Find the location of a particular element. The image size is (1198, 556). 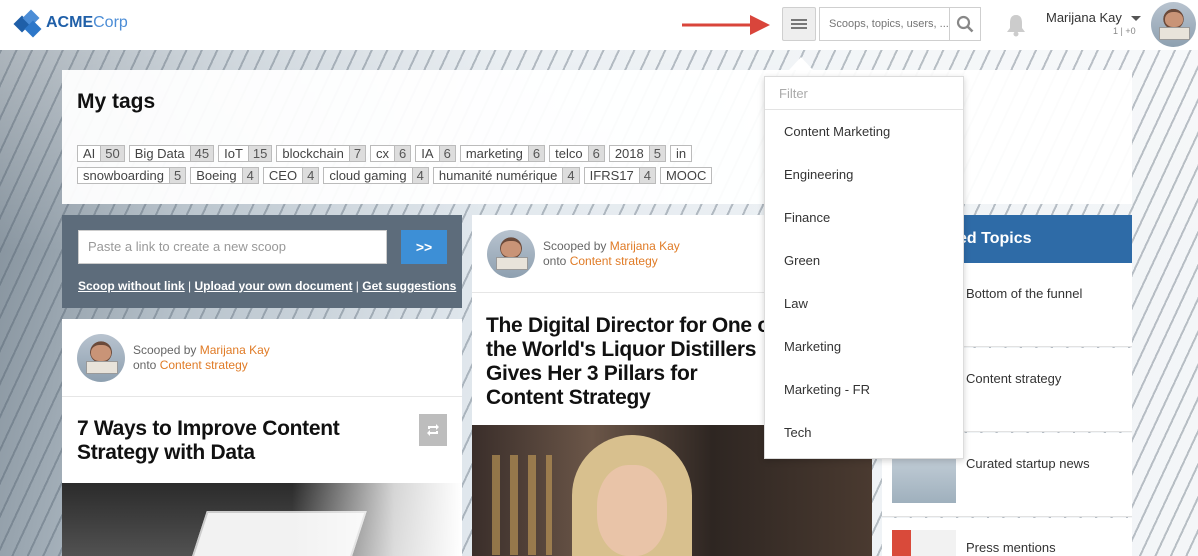

logo-text-bold: ACME is located at coordinates (70, 22).